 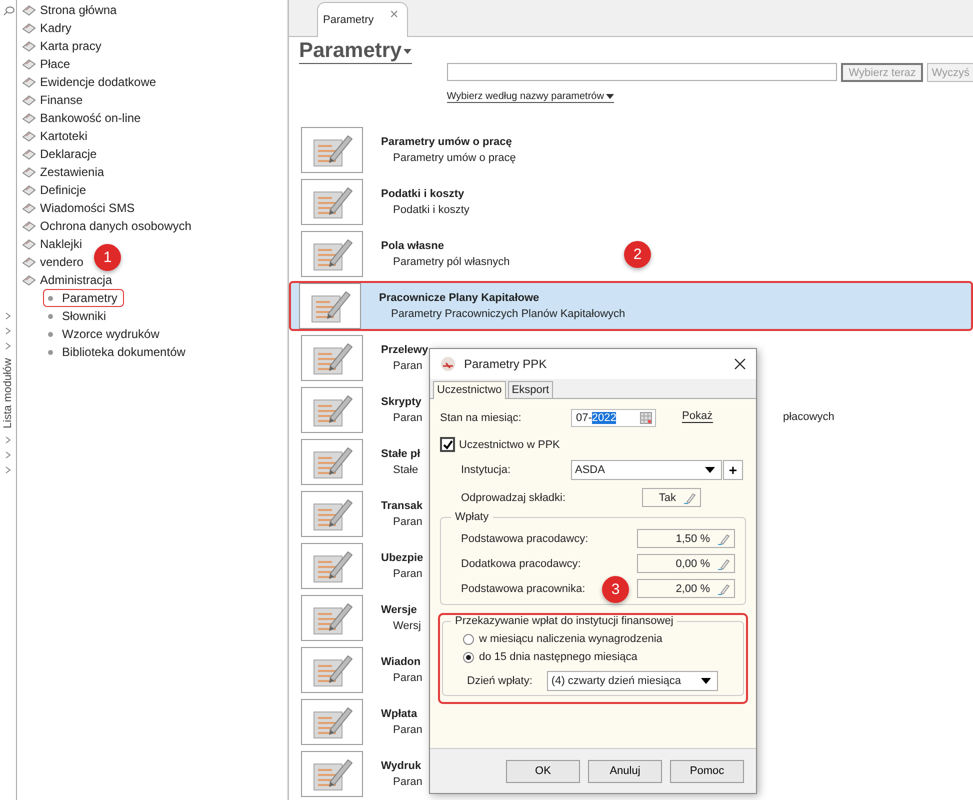 What do you see at coordinates (107, 257) in the screenshot?
I see `callout-badge: 1` at bounding box center [107, 257].